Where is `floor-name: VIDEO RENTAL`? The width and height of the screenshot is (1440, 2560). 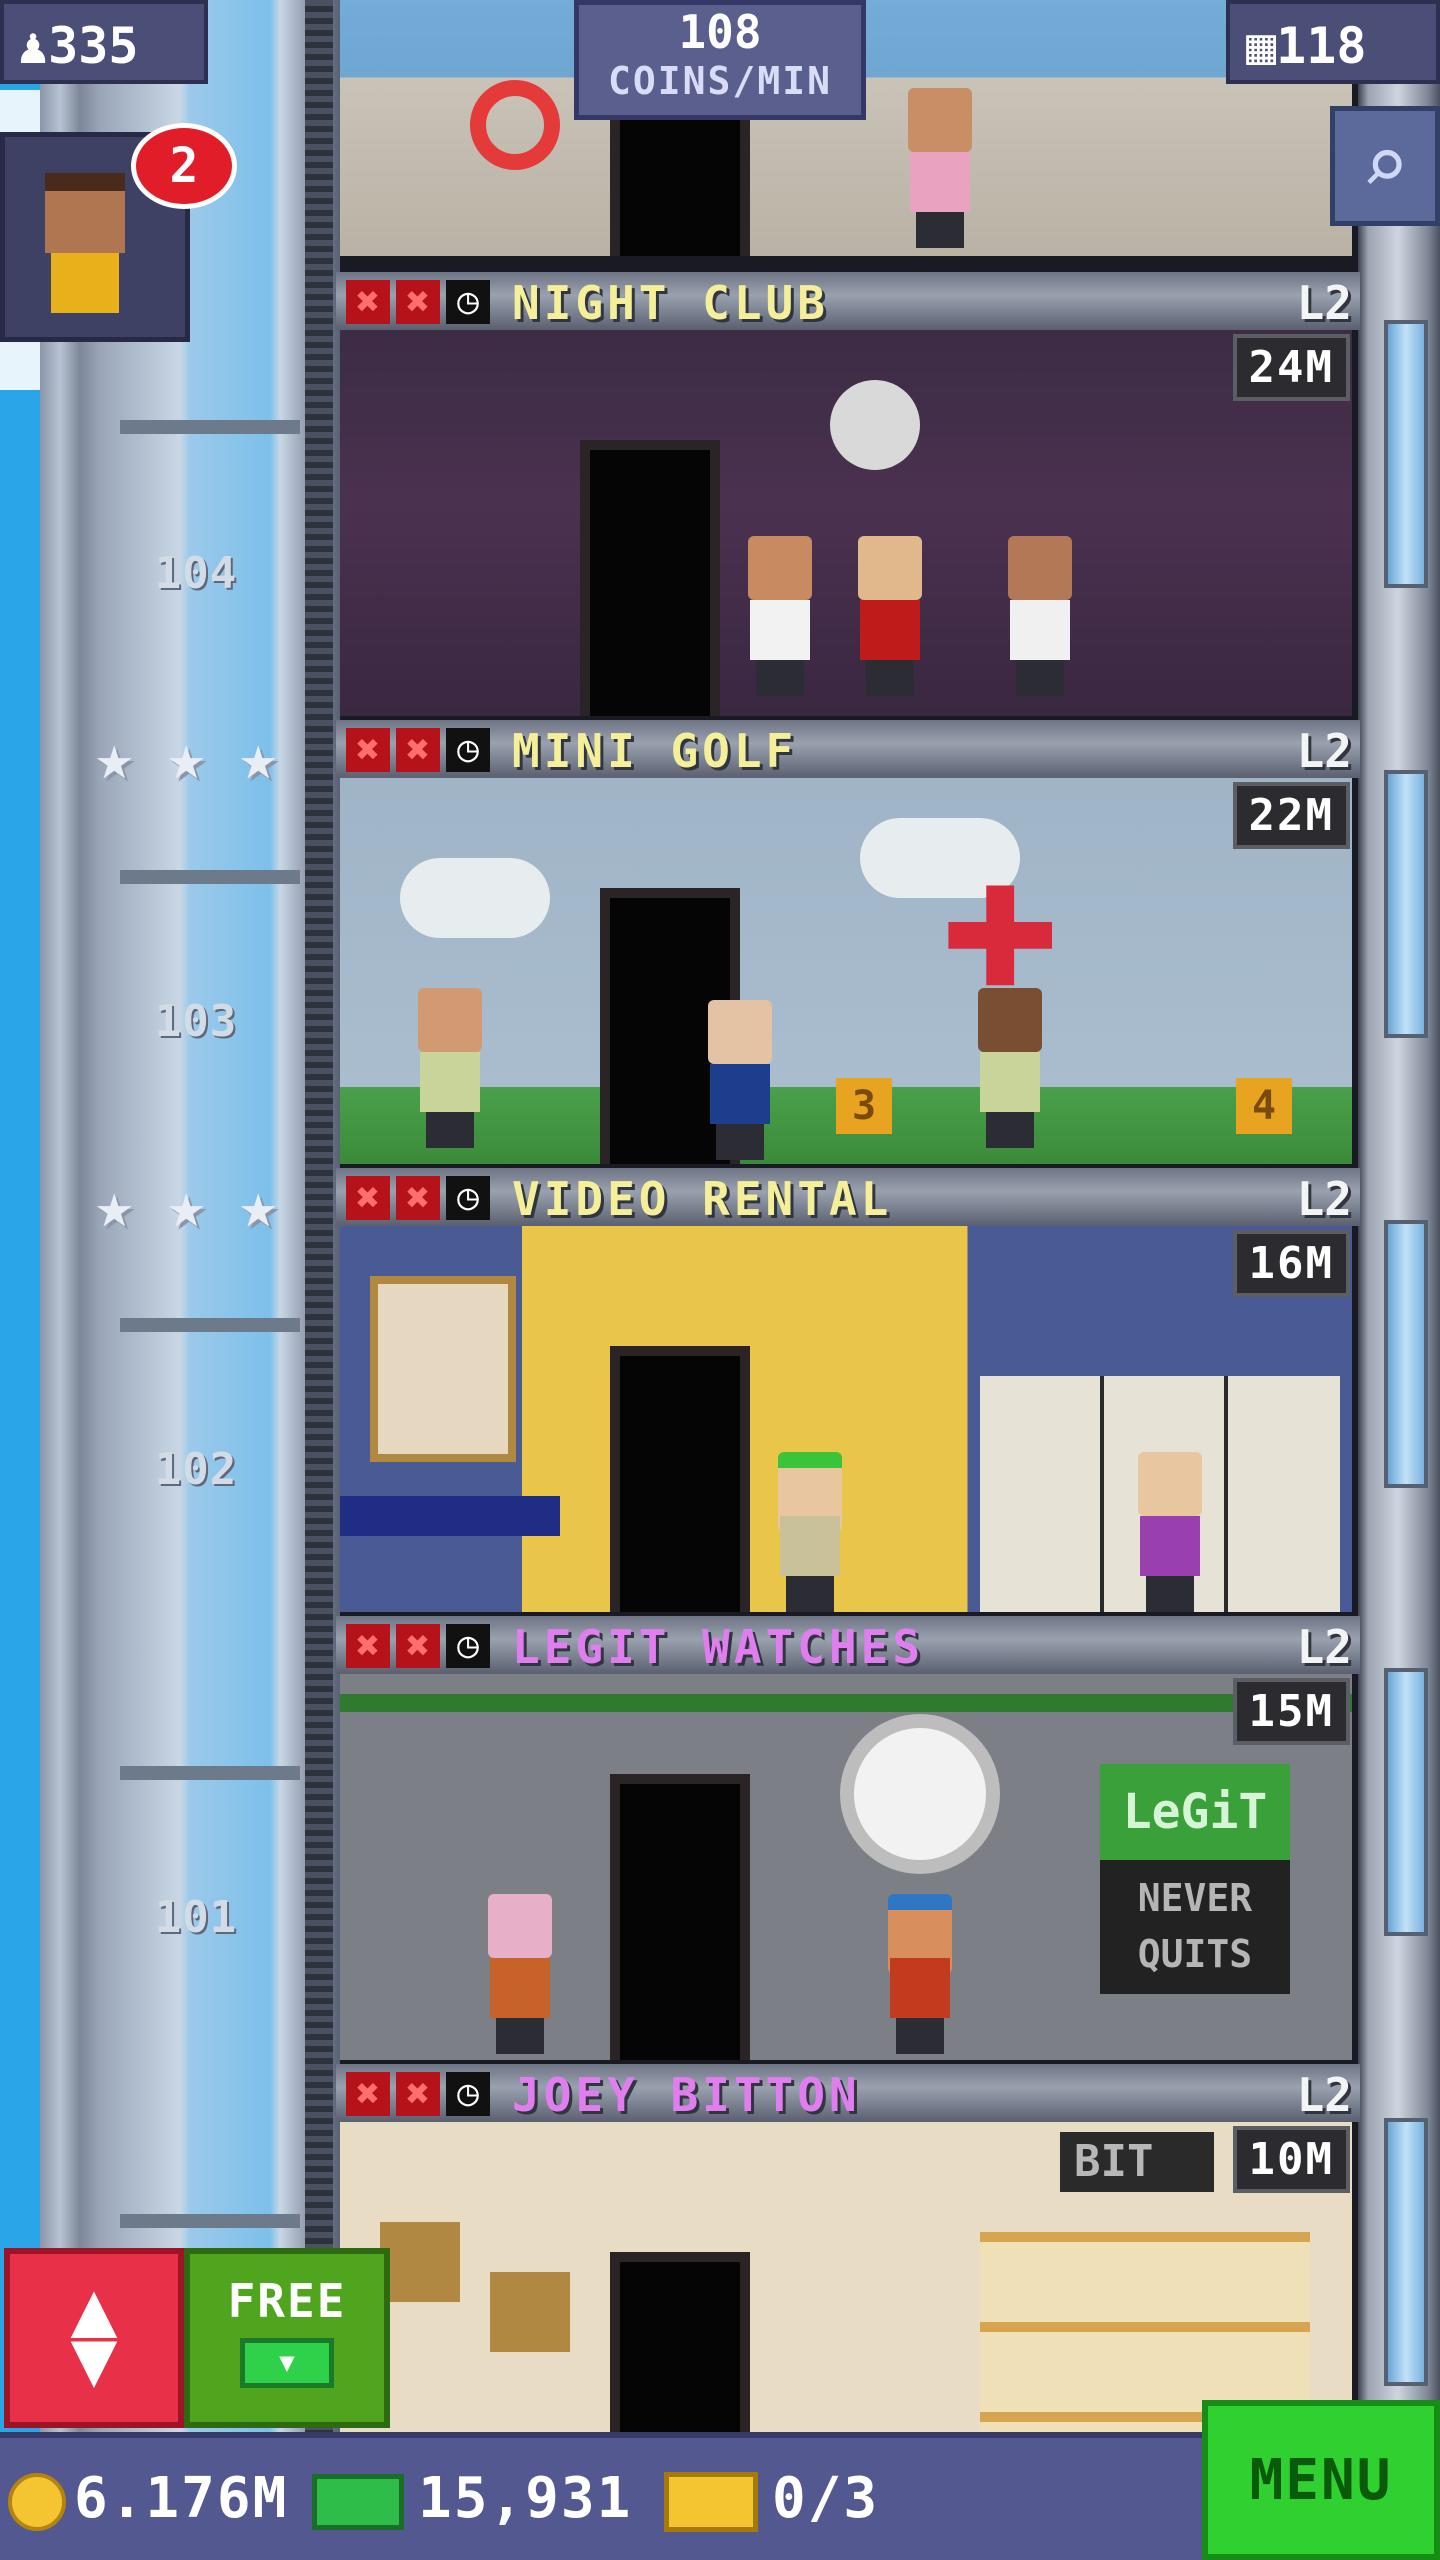 floor-name: VIDEO RENTAL is located at coordinates (702, 1199).